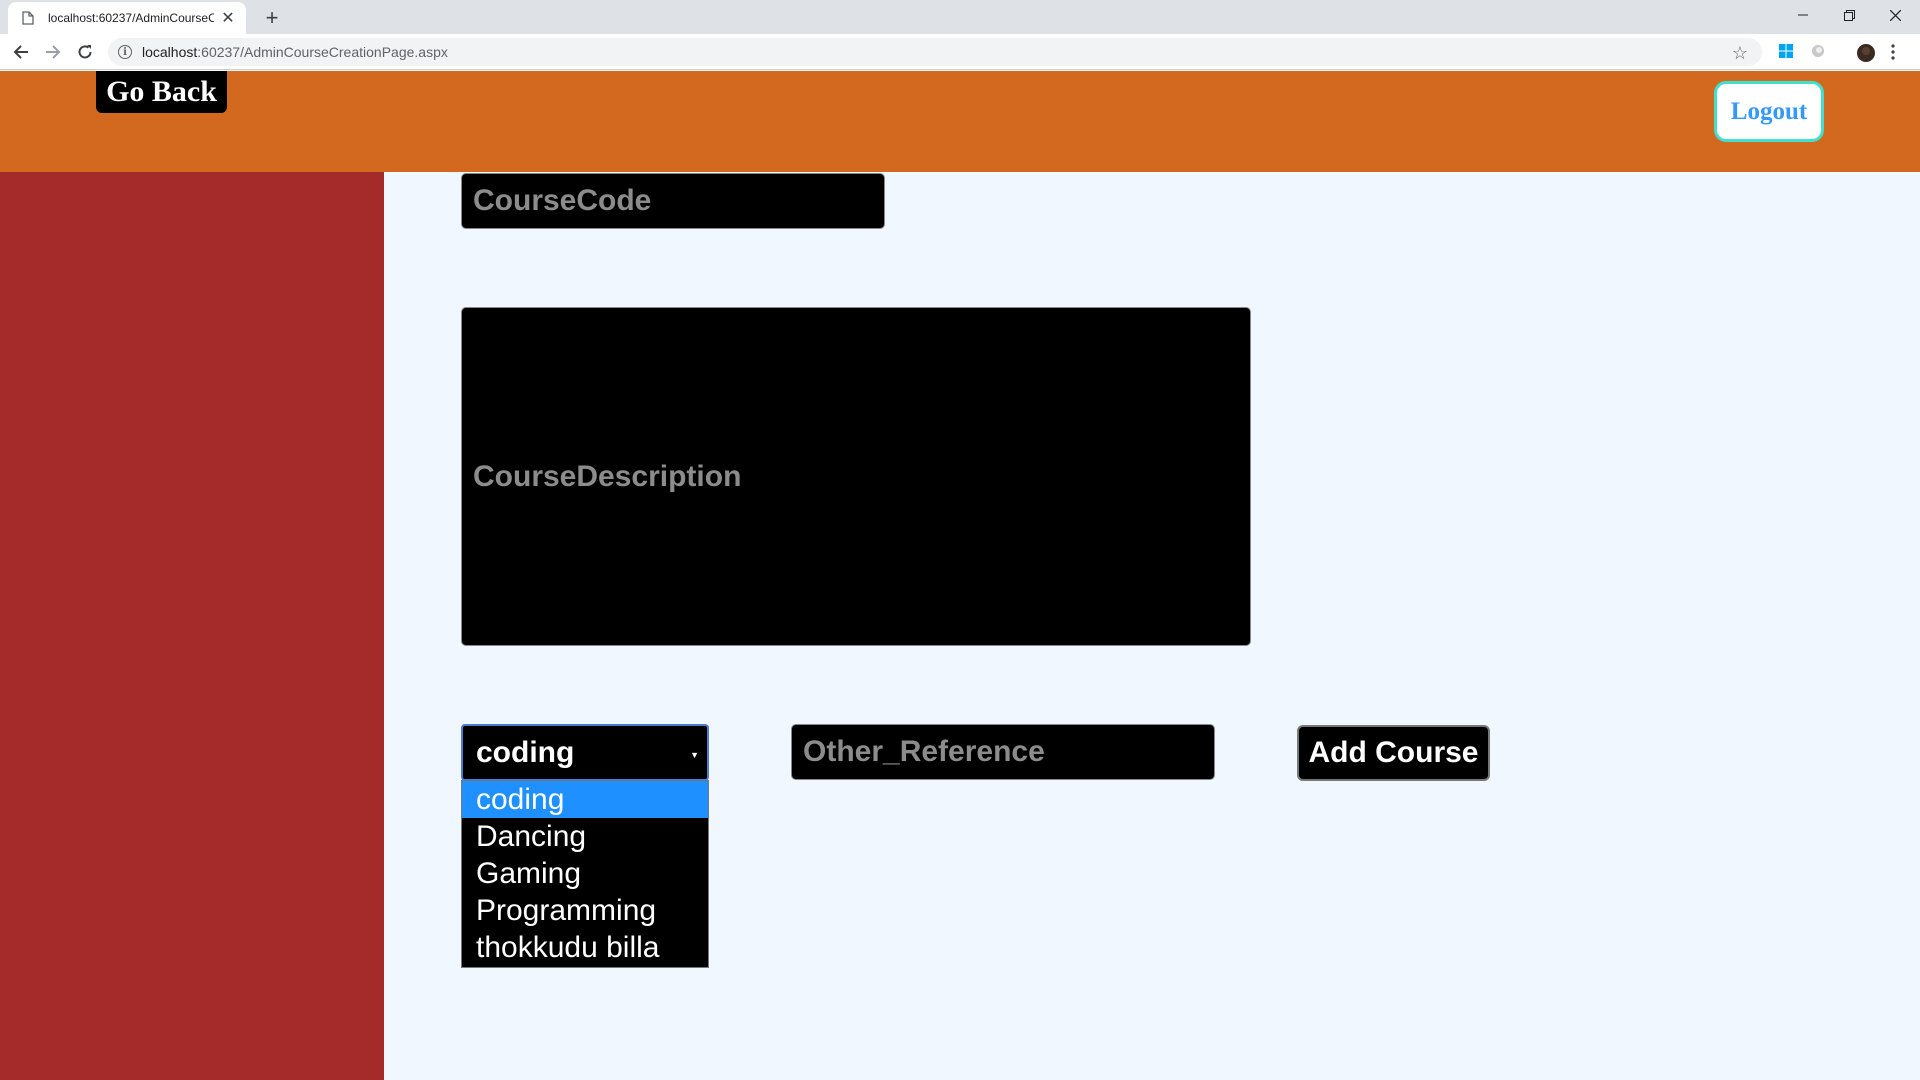 The image size is (1920, 1080). What do you see at coordinates (228, 18) in the screenshot?
I see `close-tab-icon: ✕` at bounding box center [228, 18].